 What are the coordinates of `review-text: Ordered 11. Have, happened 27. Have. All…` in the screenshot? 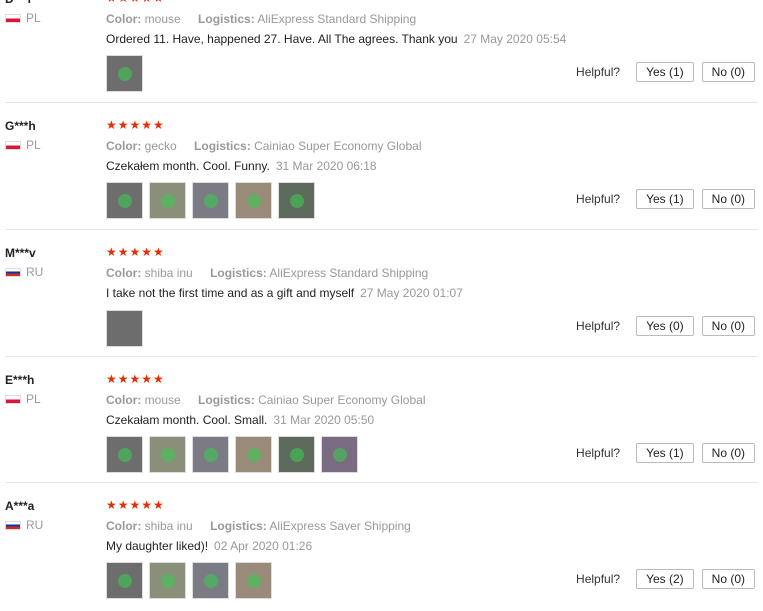 It's located at (336, 39).